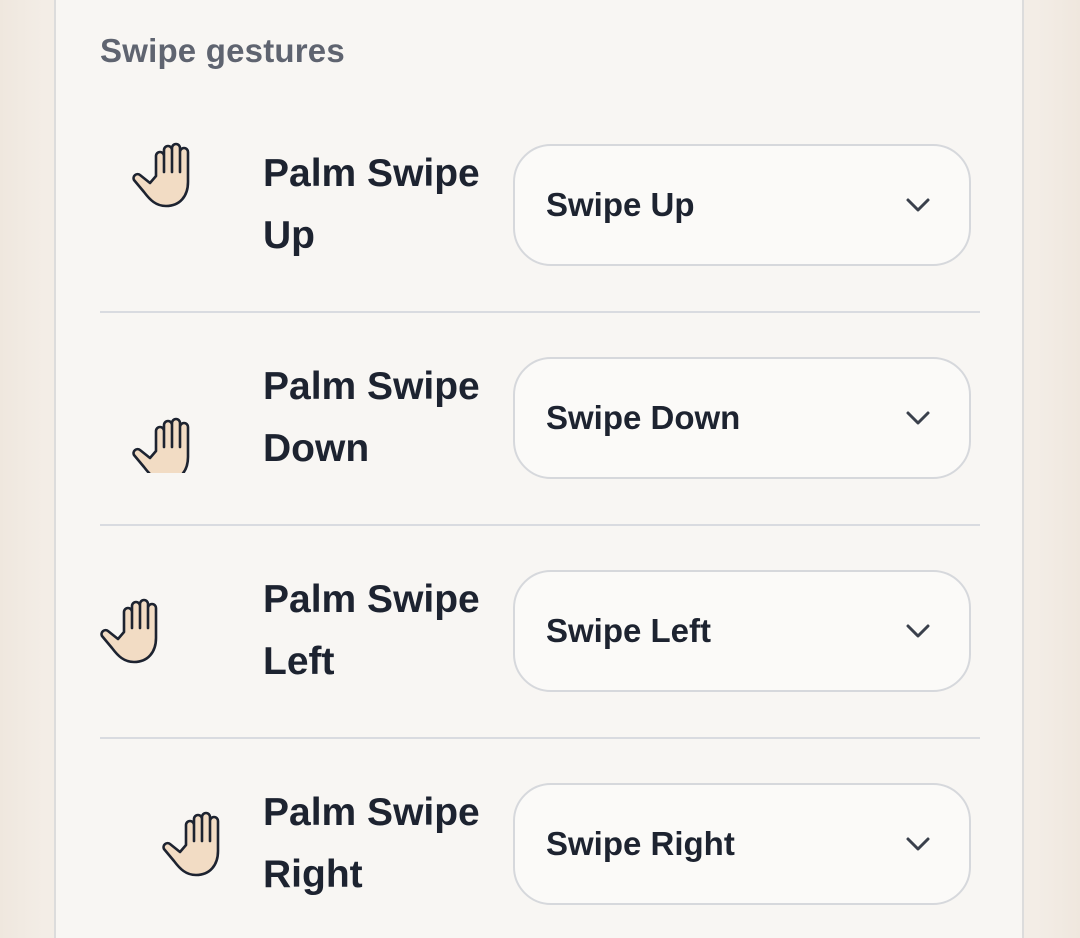 Image resolution: width=1080 pixels, height=938 pixels. I want to click on palm-swipe-down-icon, so click(163, 418).